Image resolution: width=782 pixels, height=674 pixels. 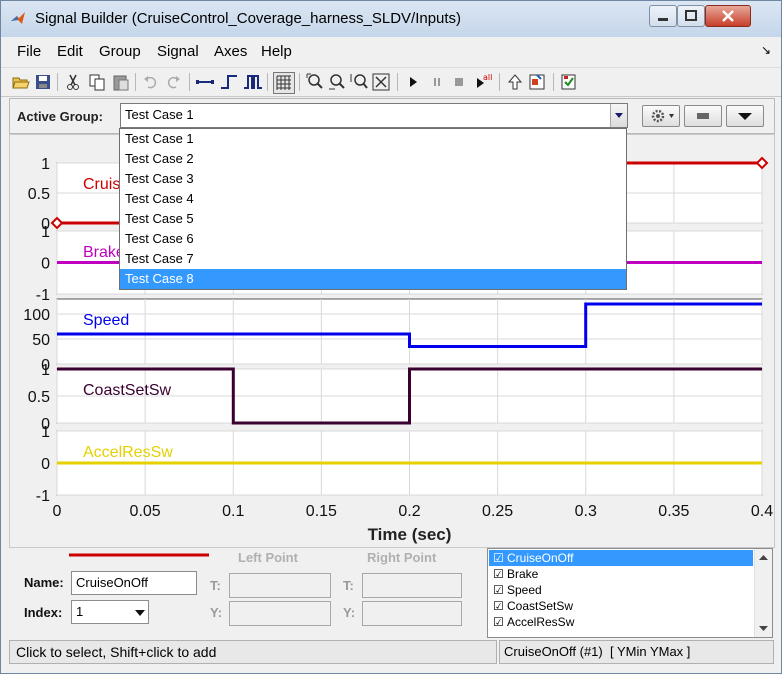 What do you see at coordinates (140, 613) in the screenshot?
I see `chevron-down-icon` at bounding box center [140, 613].